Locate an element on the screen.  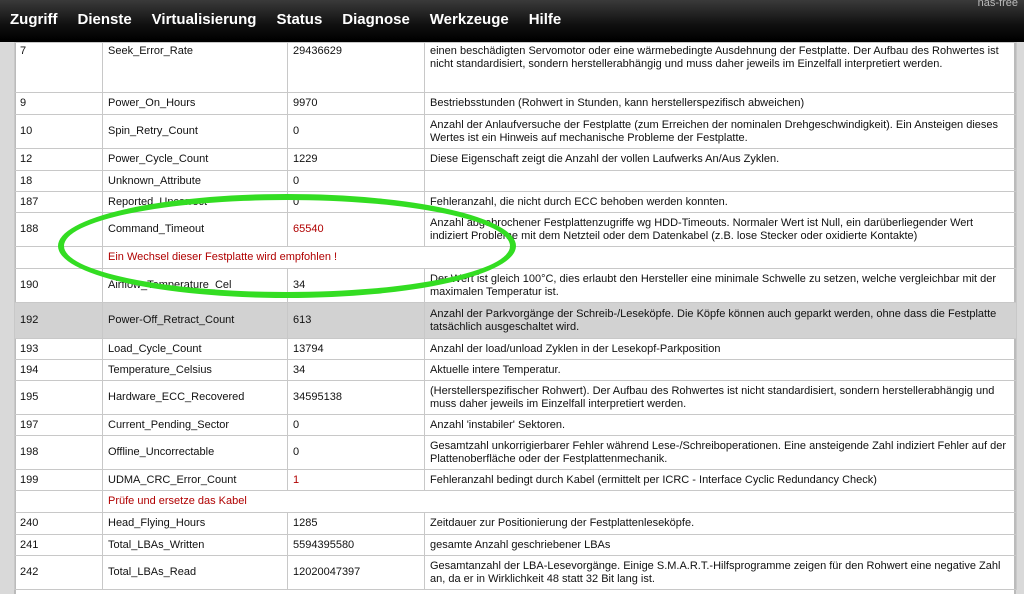
attr-id: 12 is located at coordinates (58, 159).